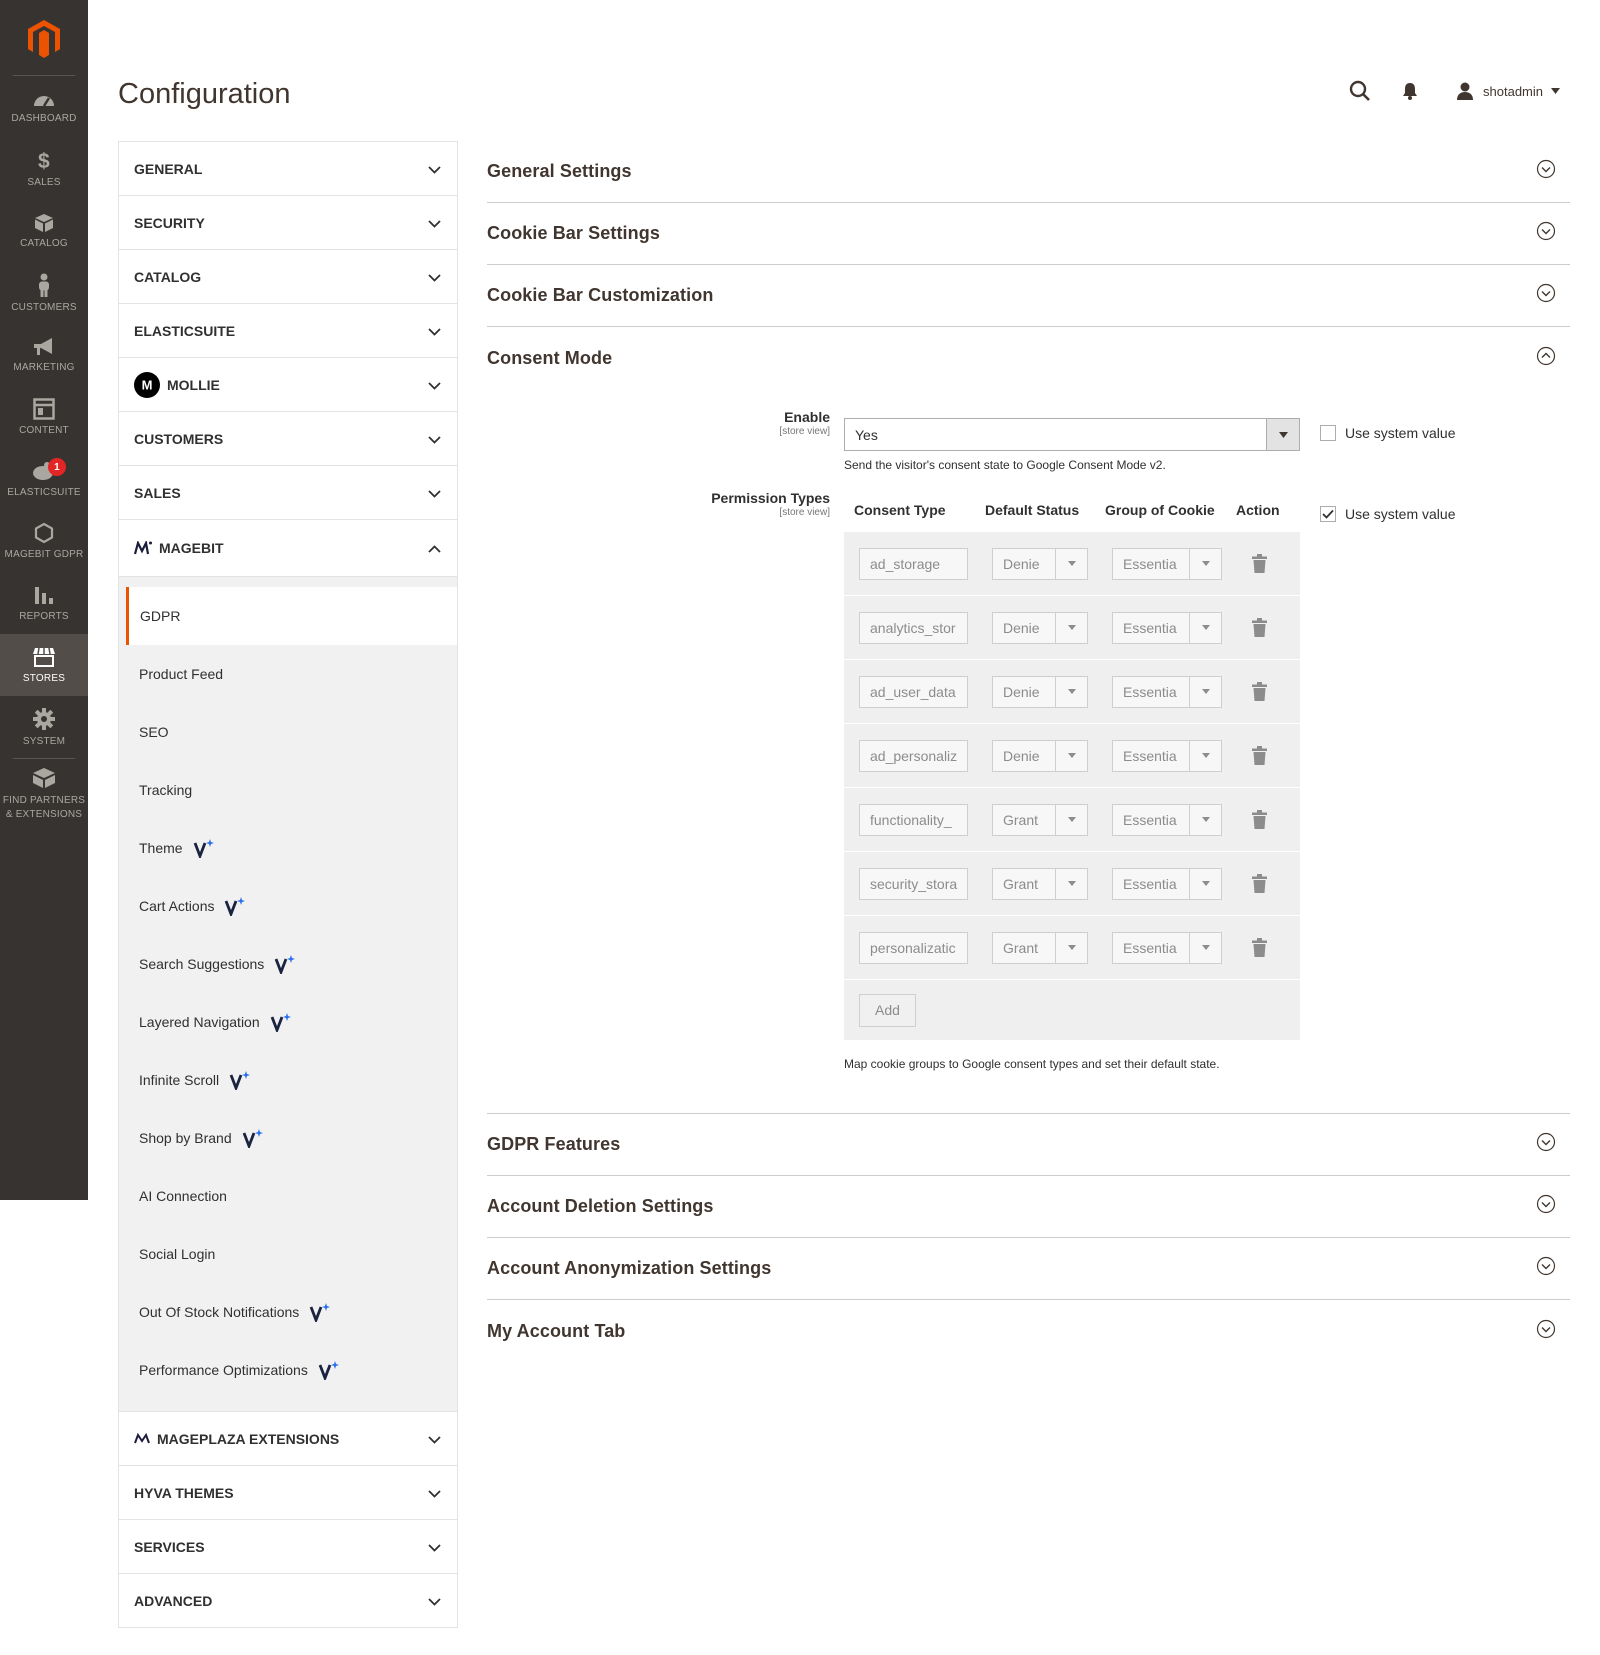 The image size is (1600, 1655). What do you see at coordinates (179, 1080) in the screenshot?
I see `sub-item-label: Infinite Scroll` at bounding box center [179, 1080].